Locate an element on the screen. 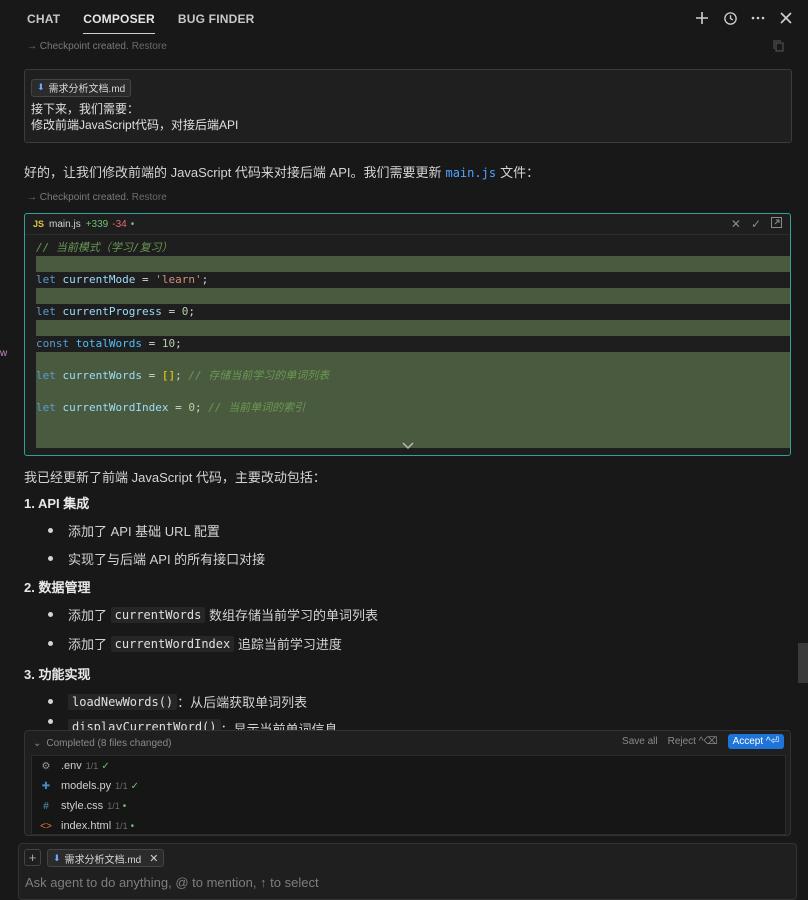 This screenshot has height=900, width=808. add-context-plus-icon: + is located at coordinates (32, 857).